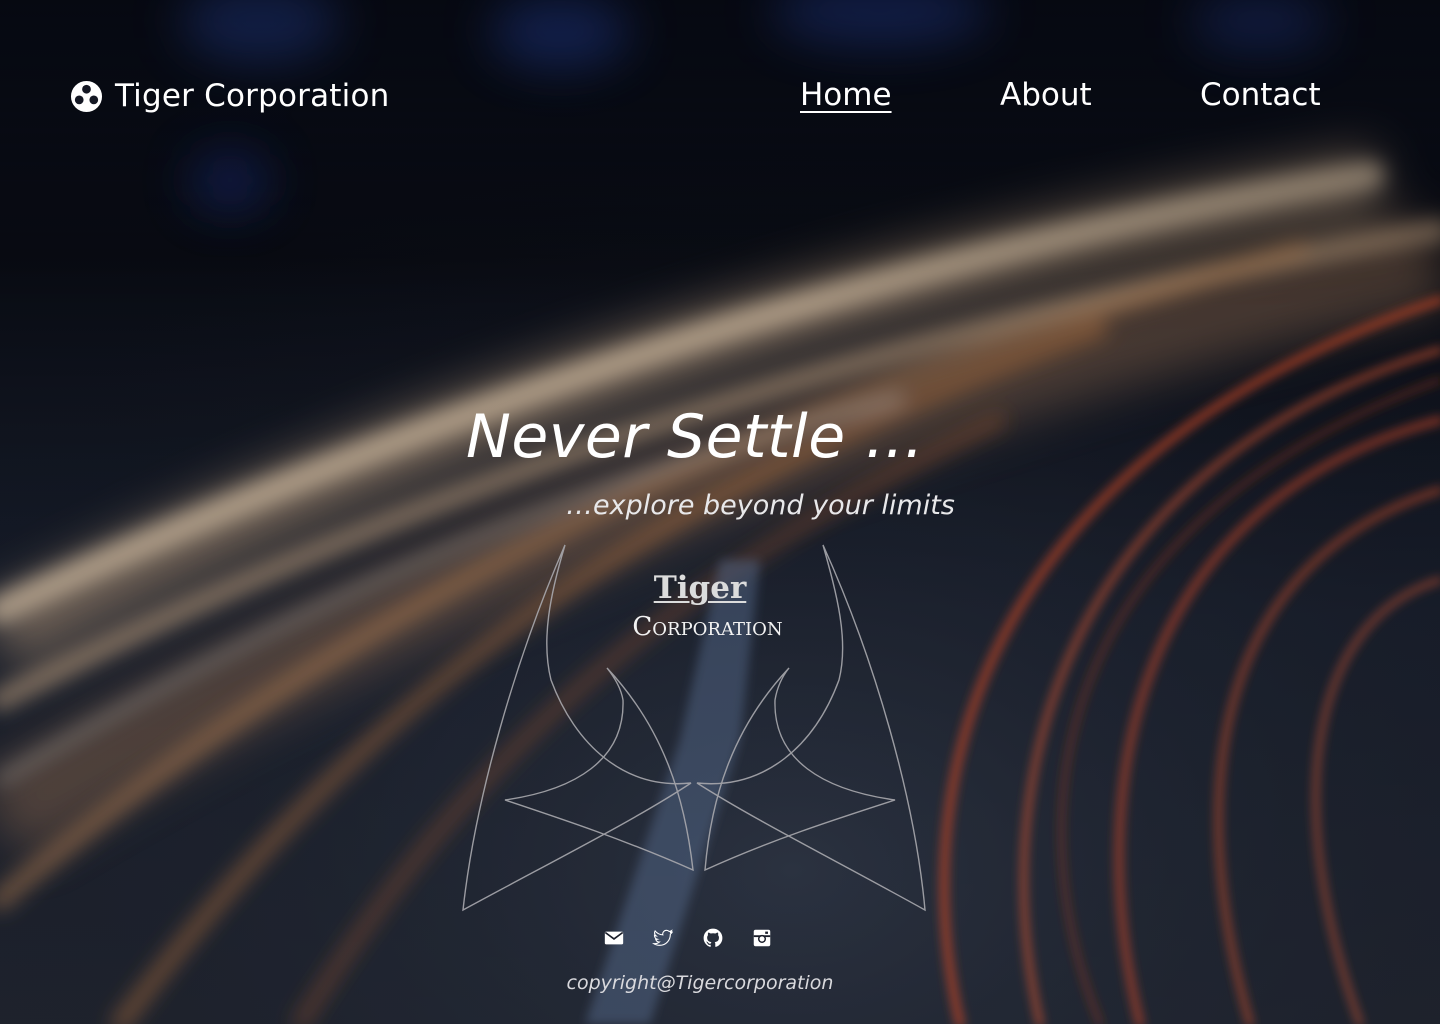  I want to click on copyright-text: copyright@Tigercorporation, so click(700, 983).